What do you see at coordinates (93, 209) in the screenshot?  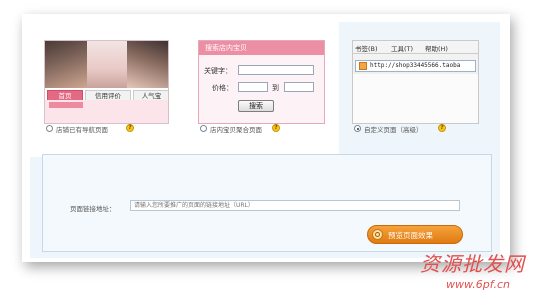 I see `url-label: 页面链接地址：` at bounding box center [93, 209].